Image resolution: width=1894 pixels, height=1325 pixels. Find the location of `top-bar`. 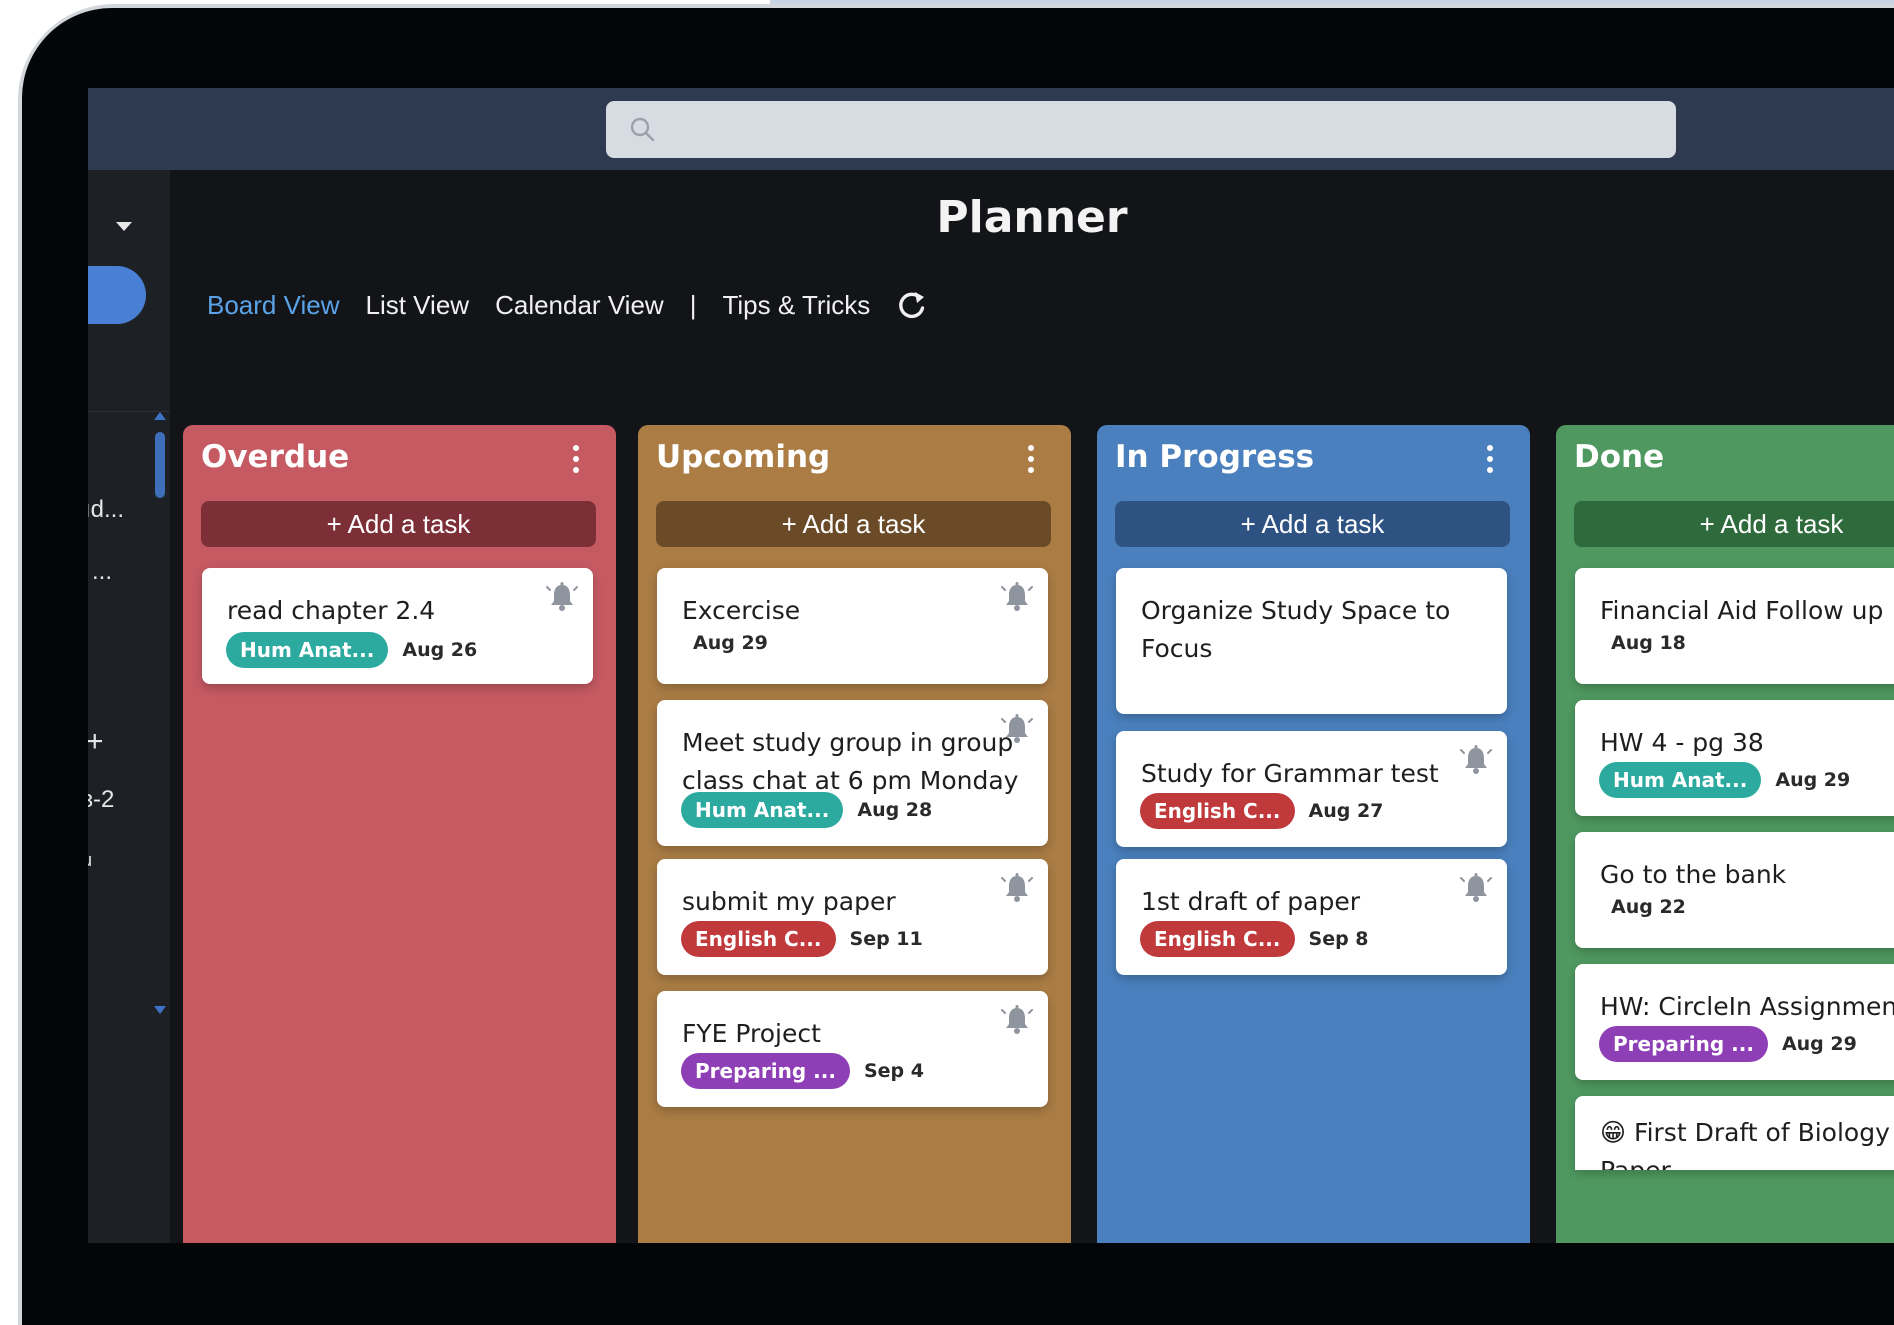

top-bar is located at coordinates (991, 129).